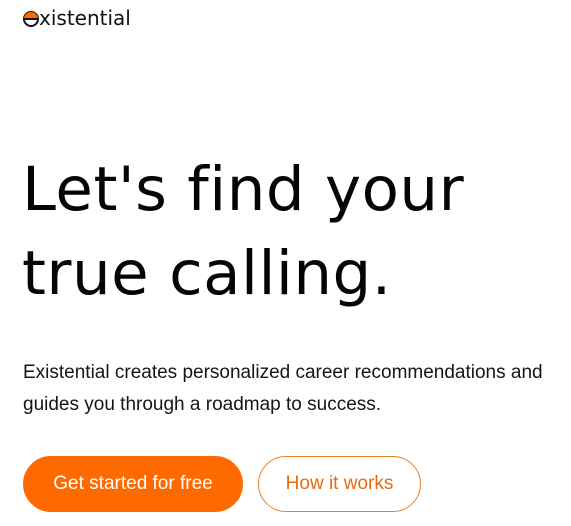 This screenshot has width=571, height=526. Describe the element at coordinates (339, 484) in the screenshot. I see `how-it-works-button: How it works` at that location.